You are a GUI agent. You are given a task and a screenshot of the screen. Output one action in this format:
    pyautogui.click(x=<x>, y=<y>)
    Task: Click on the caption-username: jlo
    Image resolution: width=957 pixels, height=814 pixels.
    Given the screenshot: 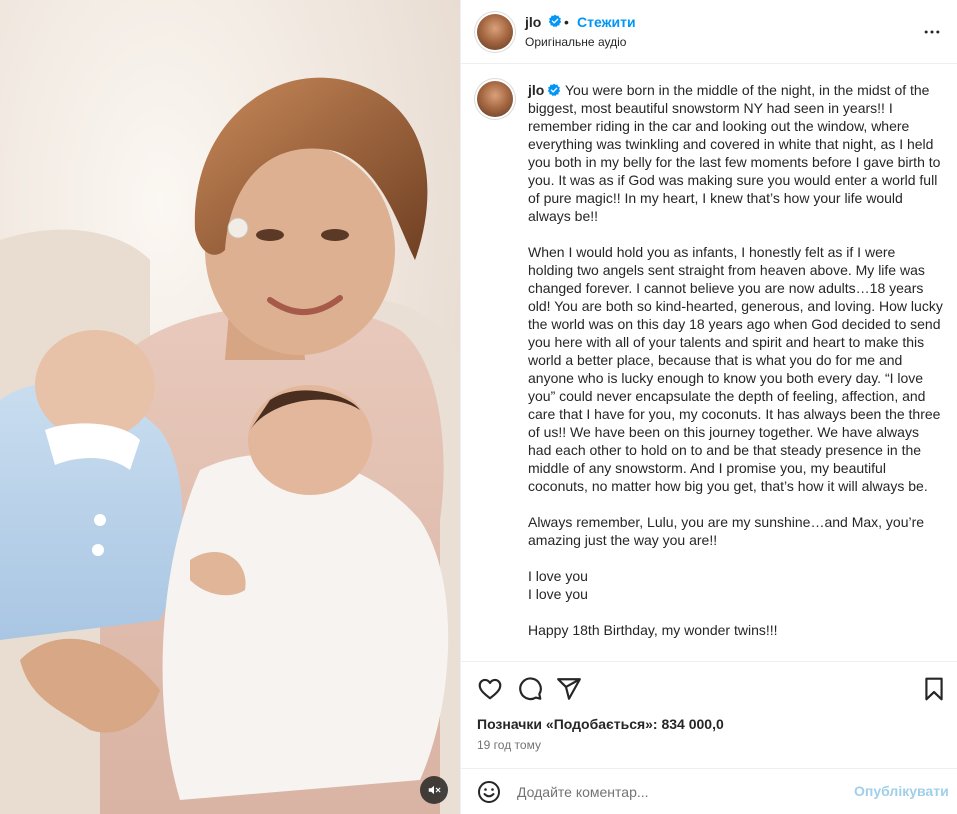 What is the action you would take?
    pyautogui.click(x=536, y=90)
    